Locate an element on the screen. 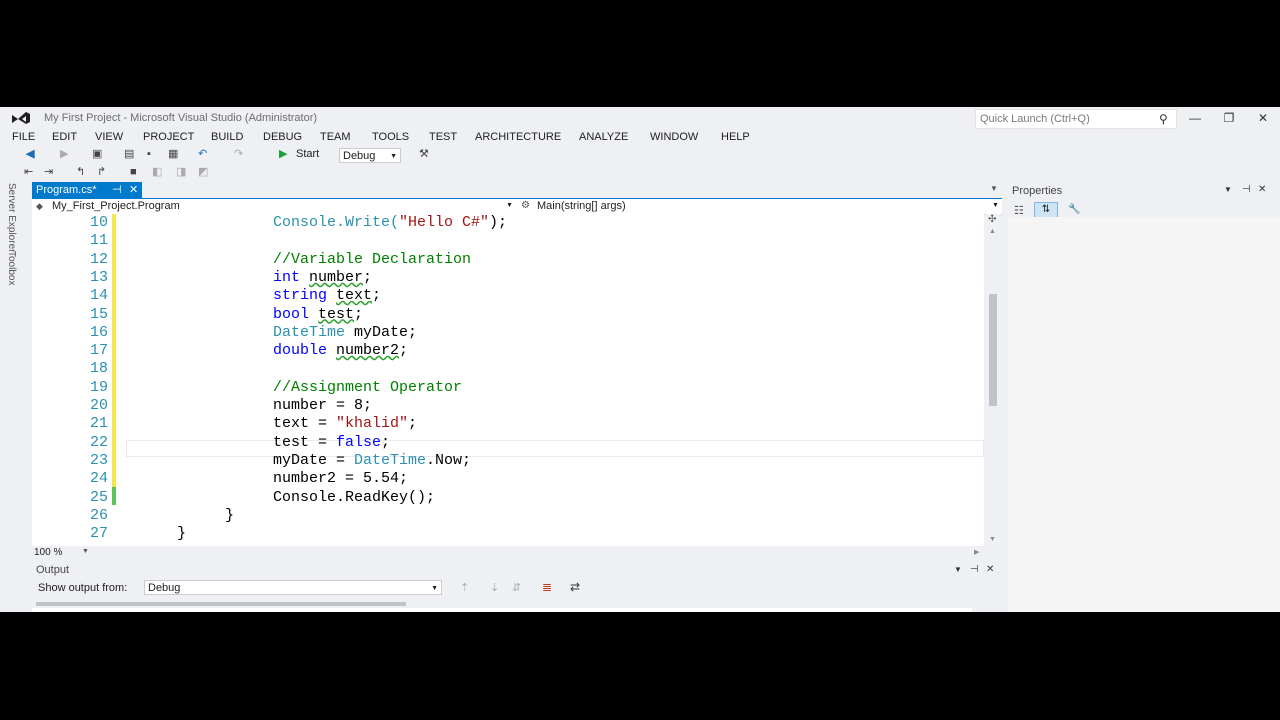 The width and height of the screenshot is (1280, 720). code-token: test is located at coordinates (336, 314).